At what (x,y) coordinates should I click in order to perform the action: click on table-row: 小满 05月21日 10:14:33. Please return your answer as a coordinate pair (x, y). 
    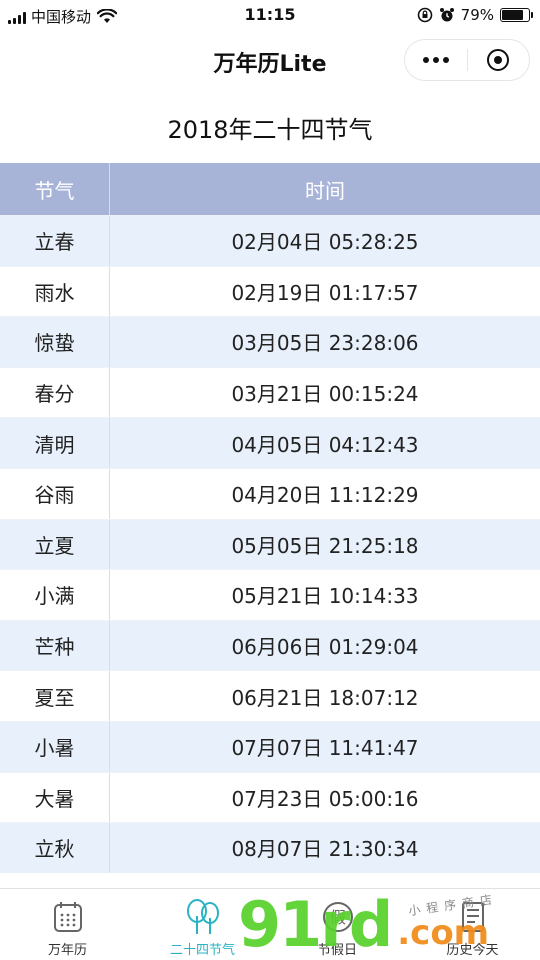
    Looking at the image, I should click on (270, 594).